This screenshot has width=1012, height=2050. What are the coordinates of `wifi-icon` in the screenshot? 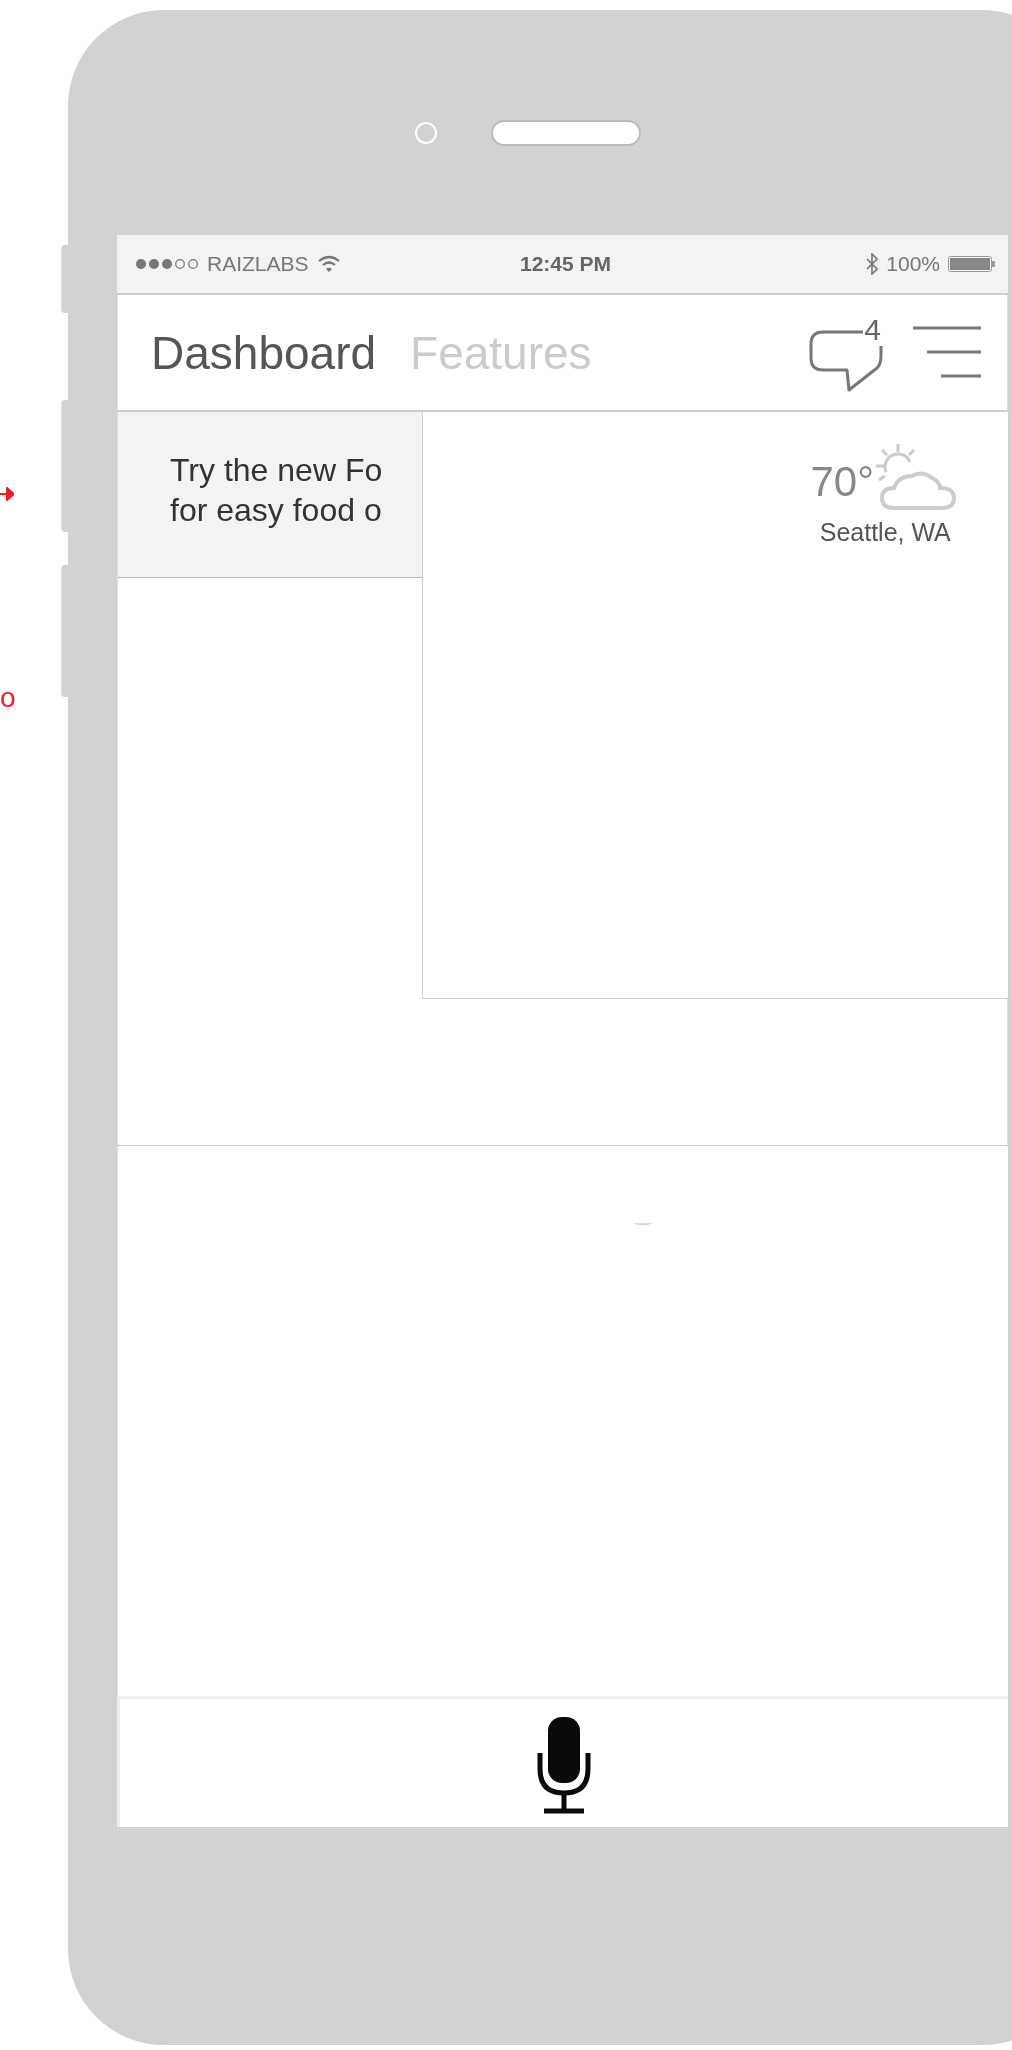 It's located at (328, 264).